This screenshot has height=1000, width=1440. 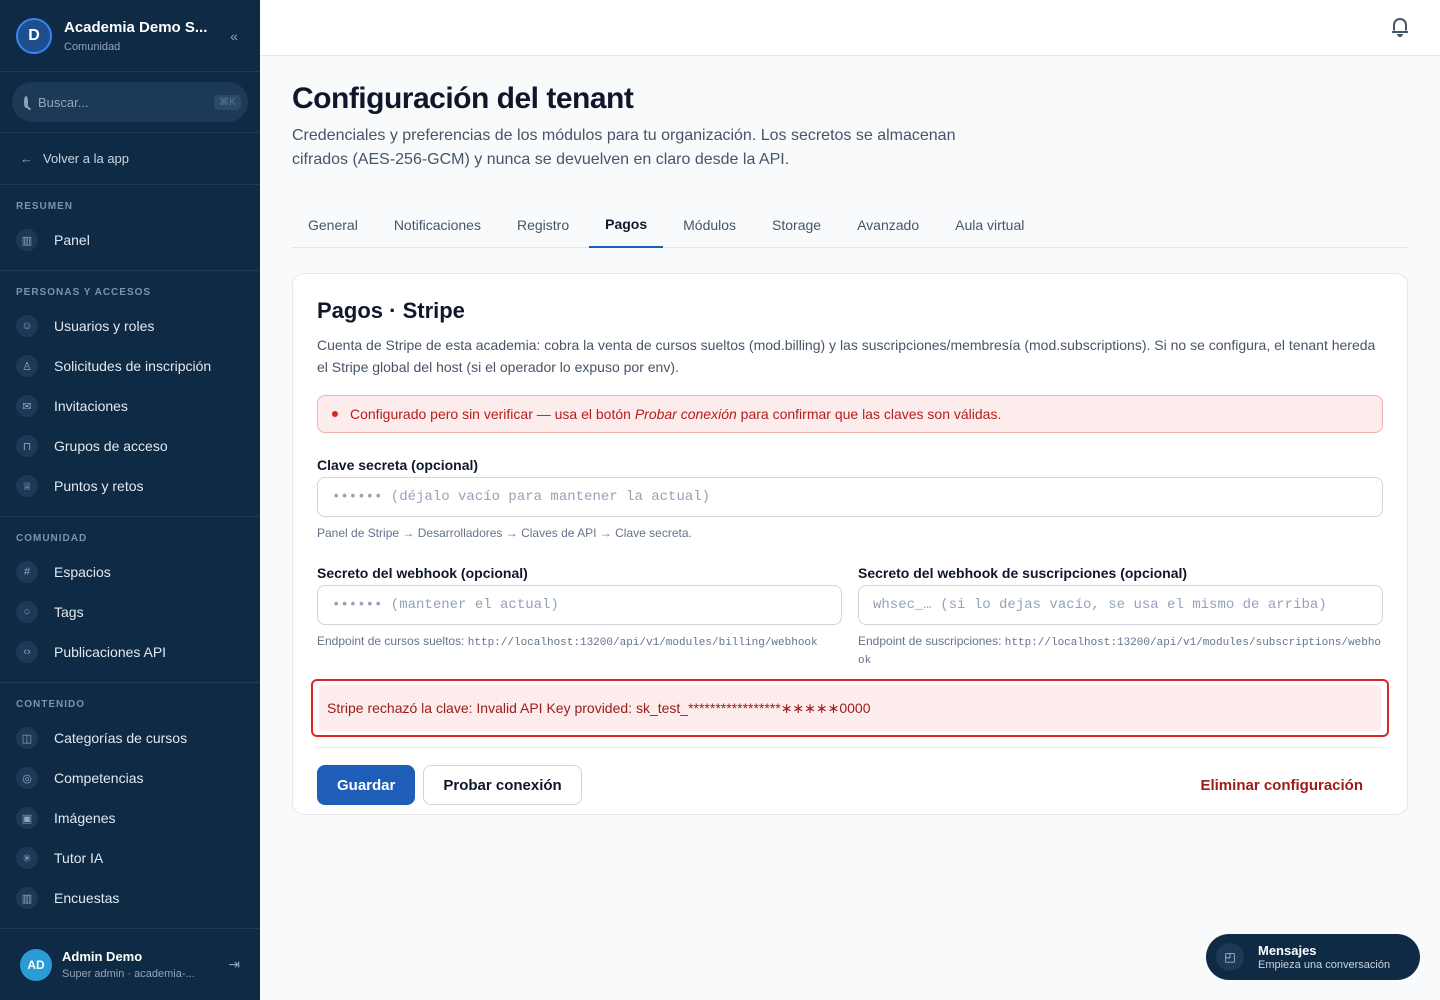 What do you see at coordinates (102, 956) in the screenshot?
I see `user-name: Admin Demo` at bounding box center [102, 956].